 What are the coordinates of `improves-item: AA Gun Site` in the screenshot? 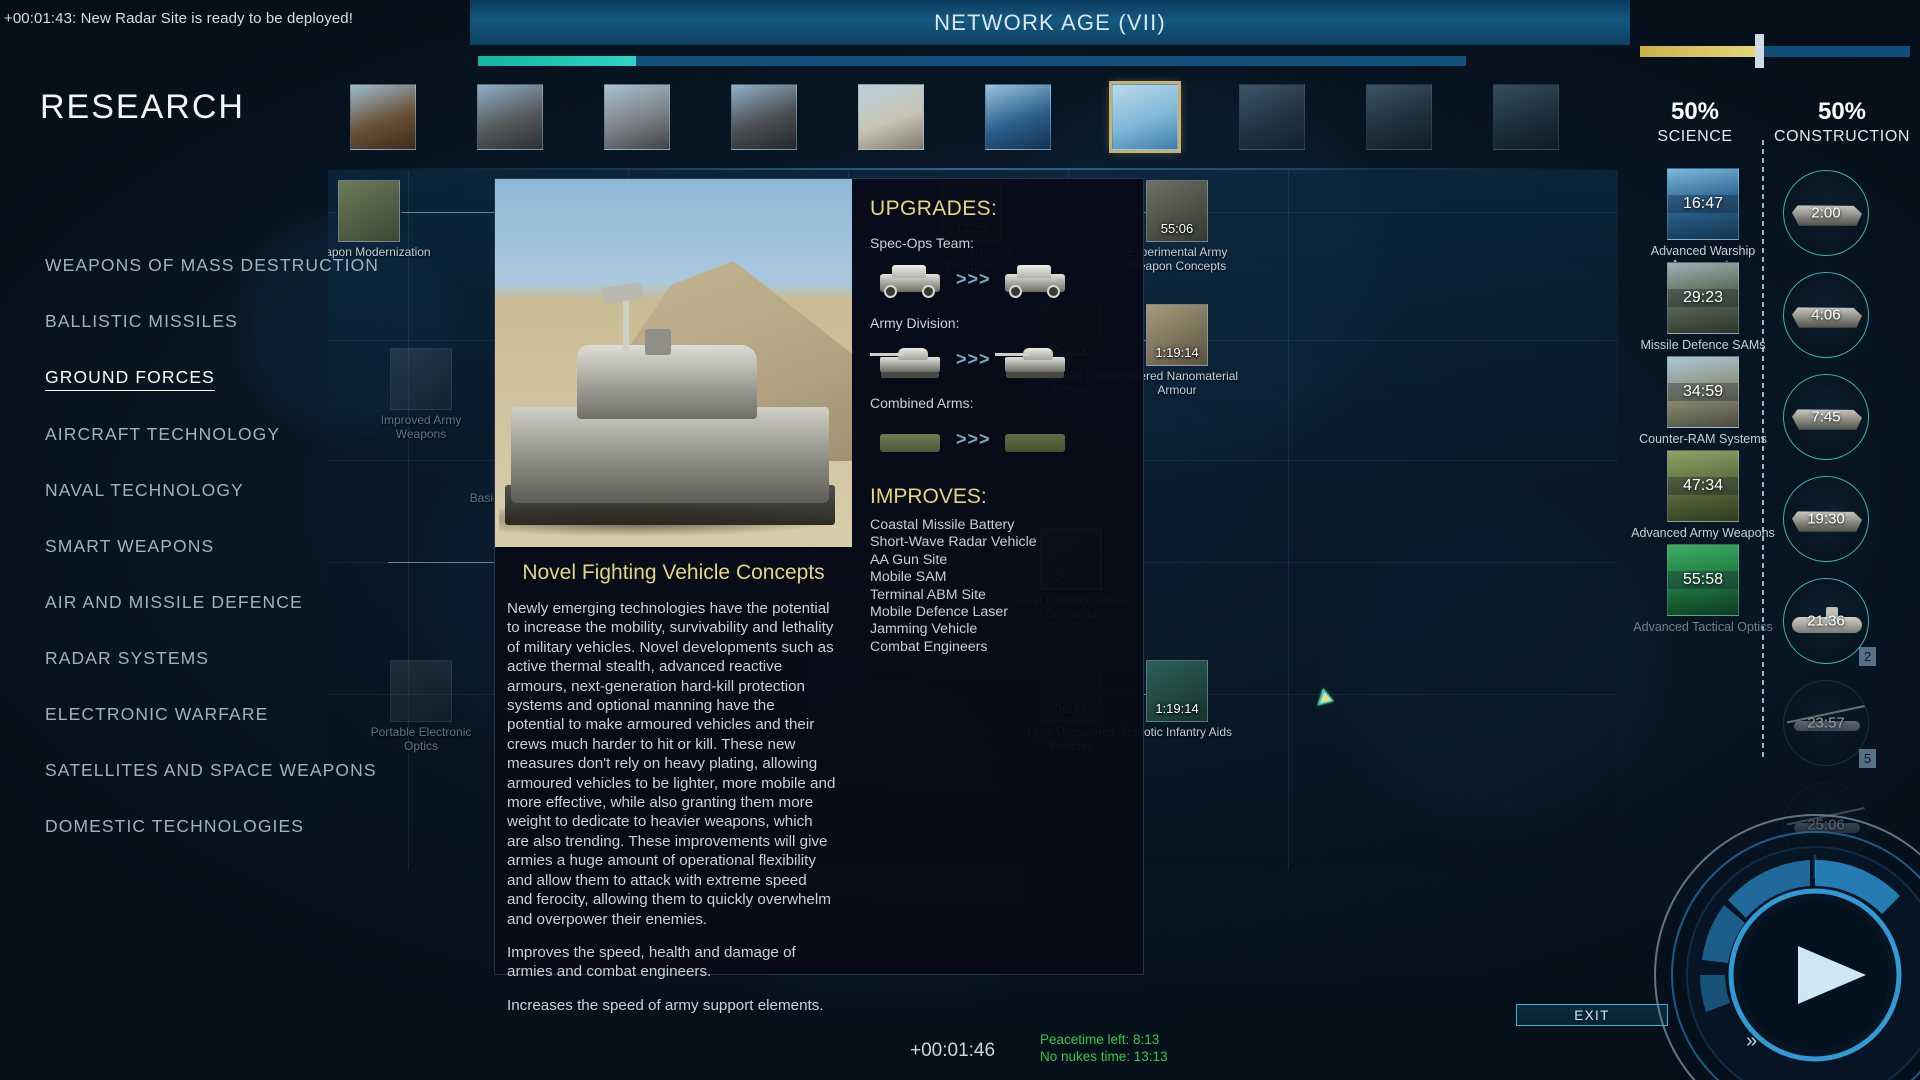 It's located at (909, 559).